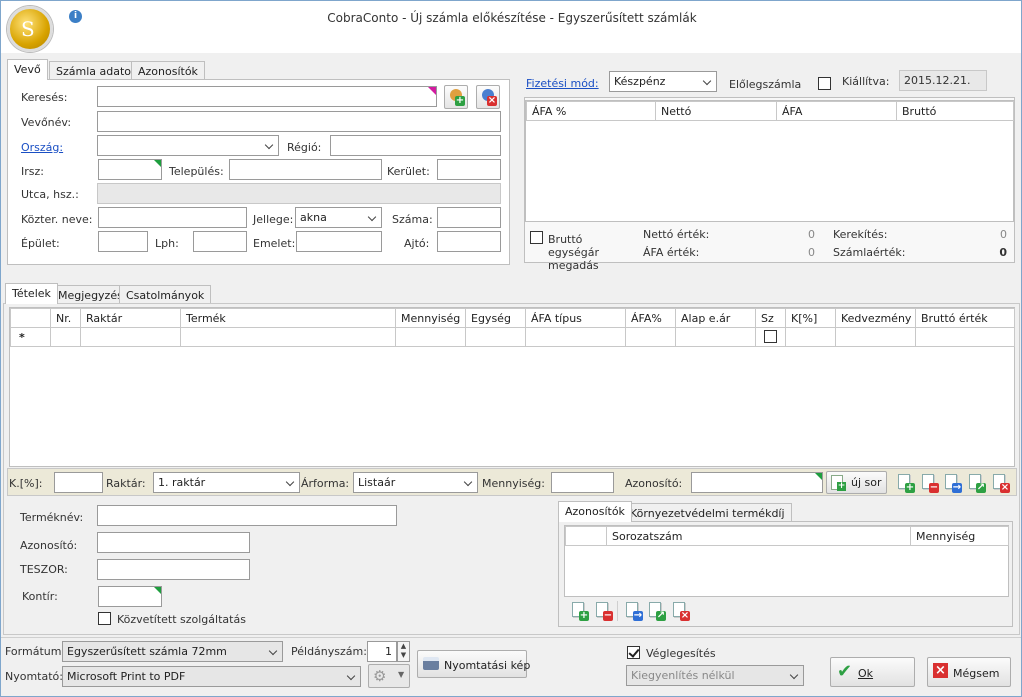  I want to click on copies-spinner: ▲ ▼, so click(403, 651).